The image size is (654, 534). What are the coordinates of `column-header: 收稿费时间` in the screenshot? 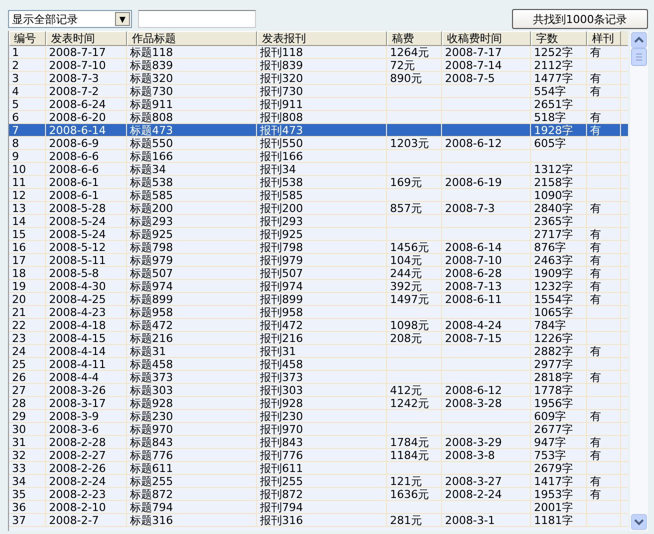 It's located at (486, 38).